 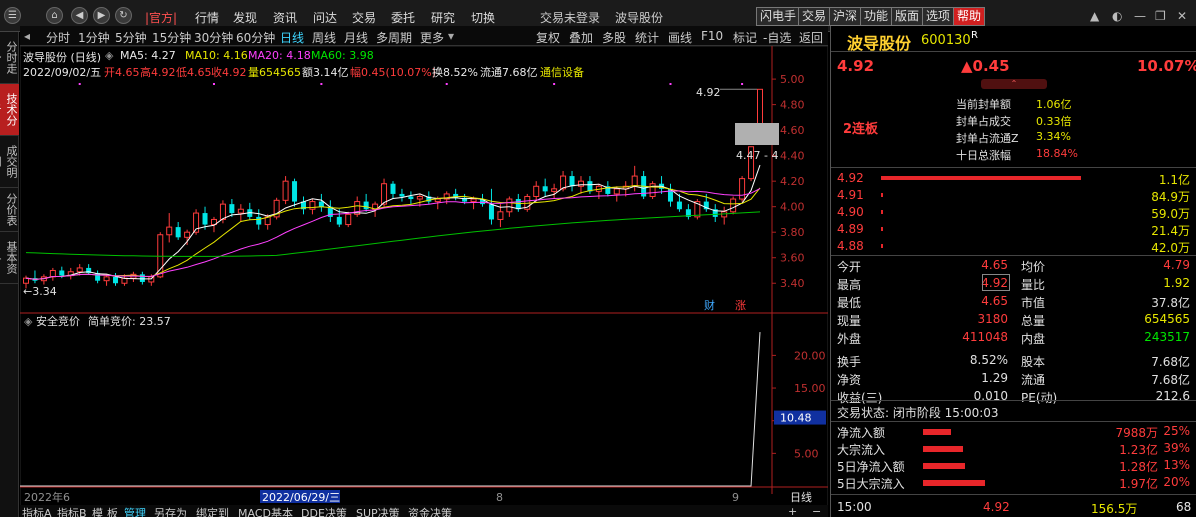 I want to click on back-icon: ◀, so click(x=79, y=15).